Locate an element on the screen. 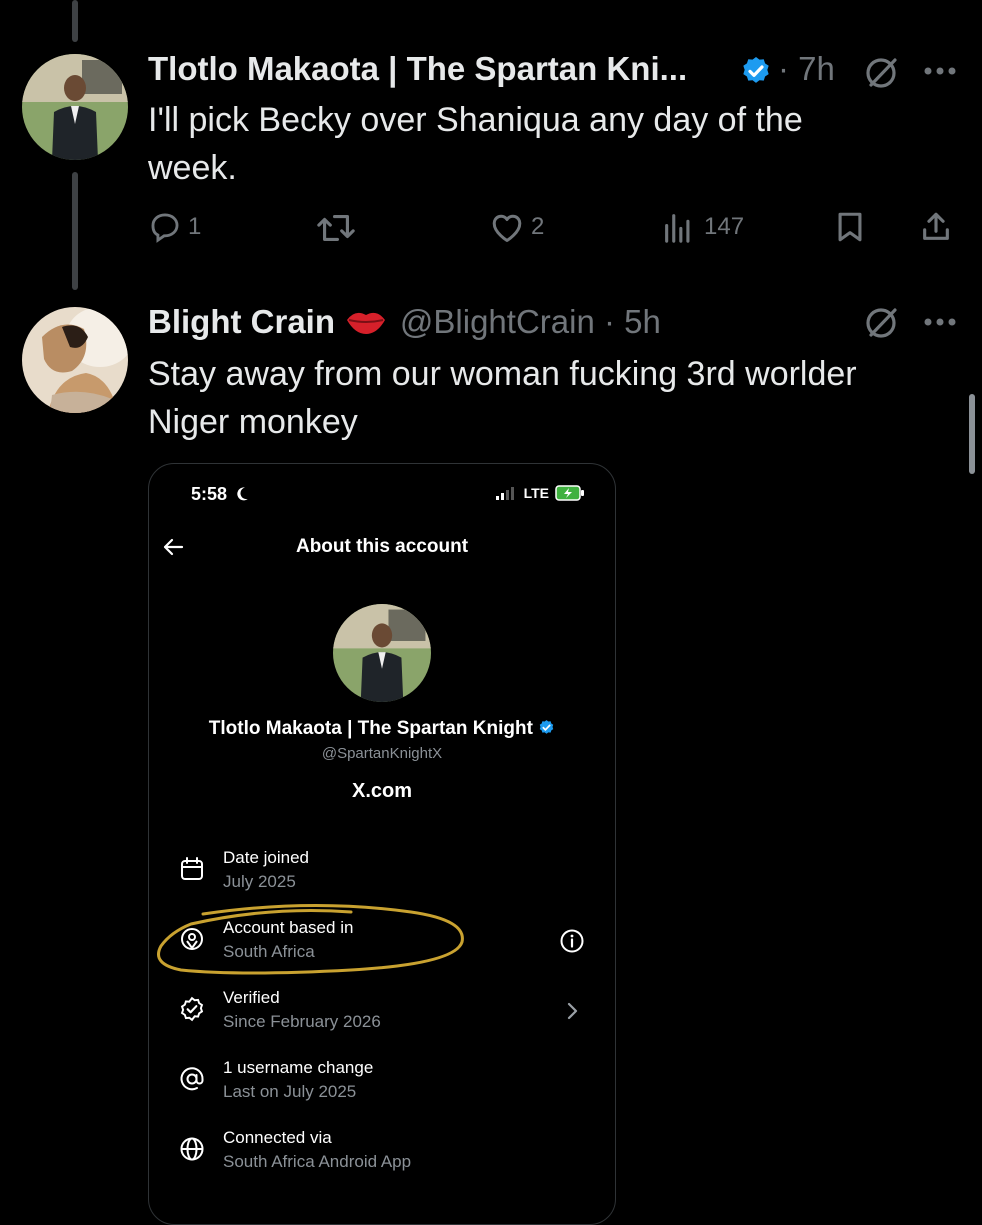  views-count: 147 is located at coordinates (724, 226).